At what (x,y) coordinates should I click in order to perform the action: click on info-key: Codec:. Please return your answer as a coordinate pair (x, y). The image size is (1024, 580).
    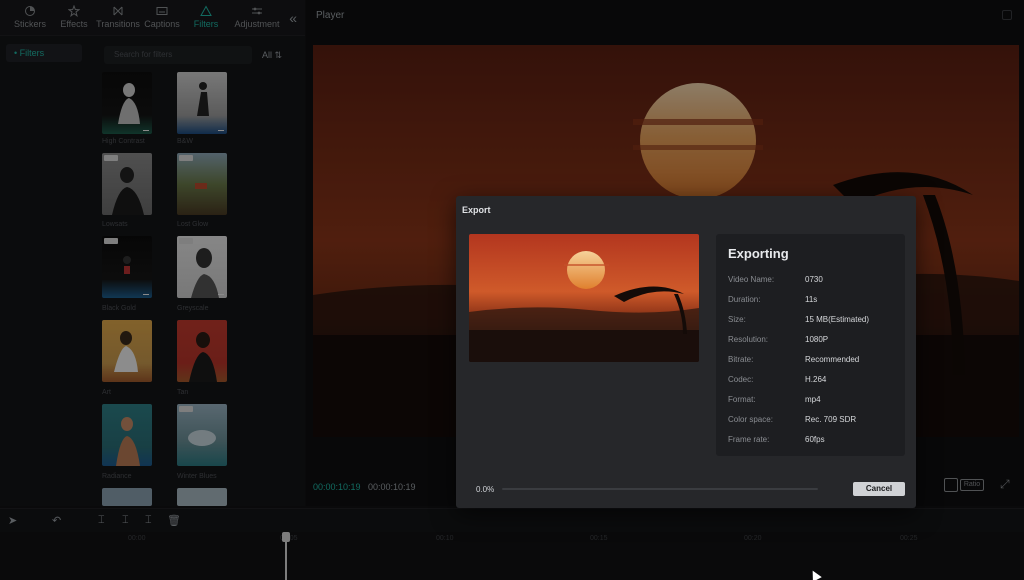
    Looking at the image, I should click on (741, 379).